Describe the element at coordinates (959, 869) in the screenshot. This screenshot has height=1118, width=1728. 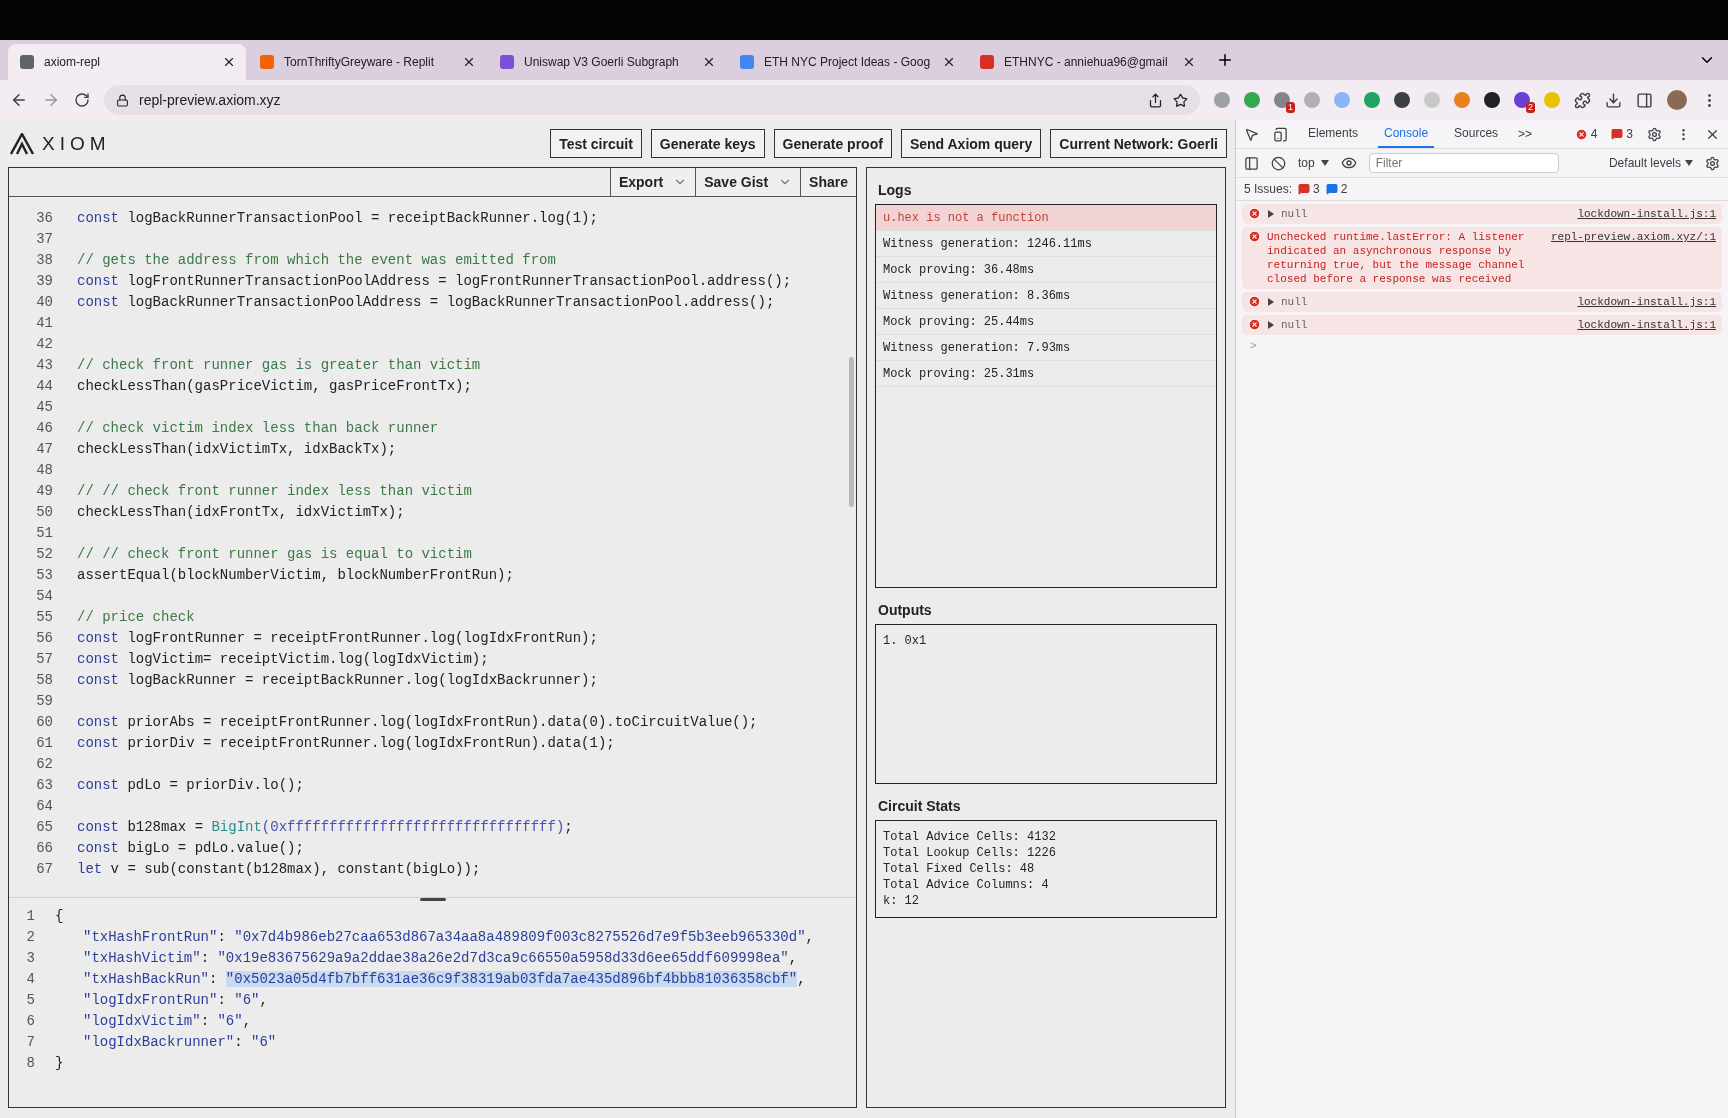
I see `stat-line: Total Fixed Cells: 48` at that location.